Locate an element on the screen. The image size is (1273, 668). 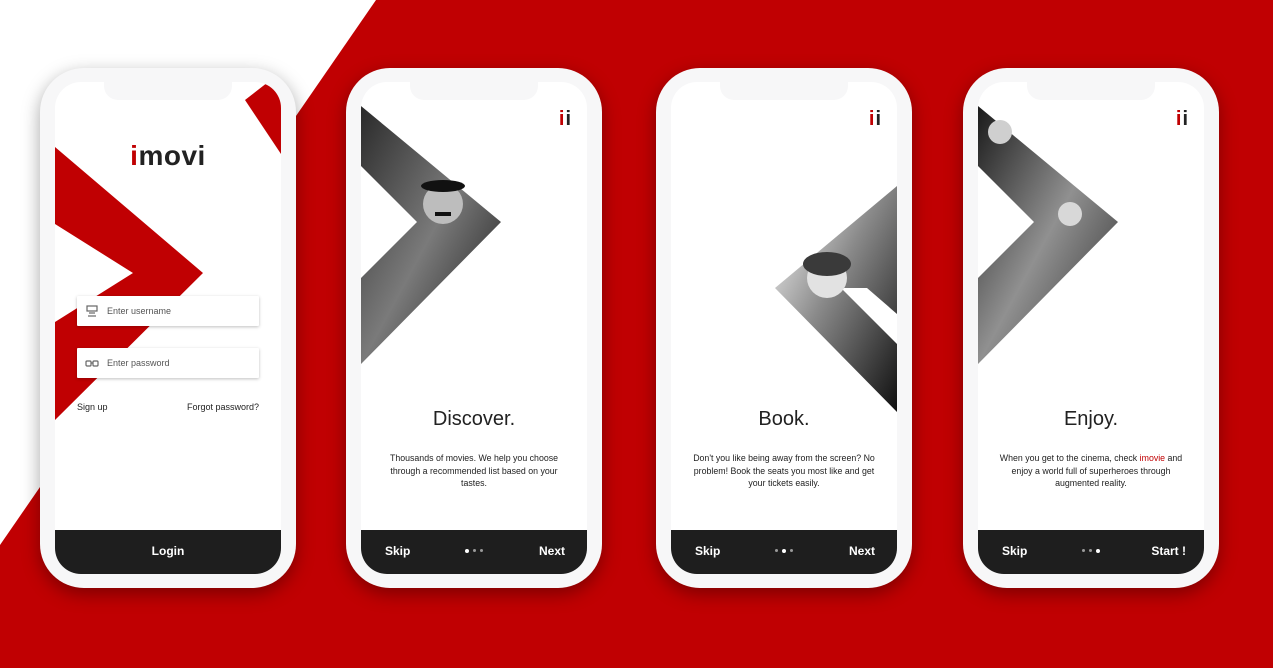
onboarding-bar: Skip Start ! is located at coordinates (1091, 552).